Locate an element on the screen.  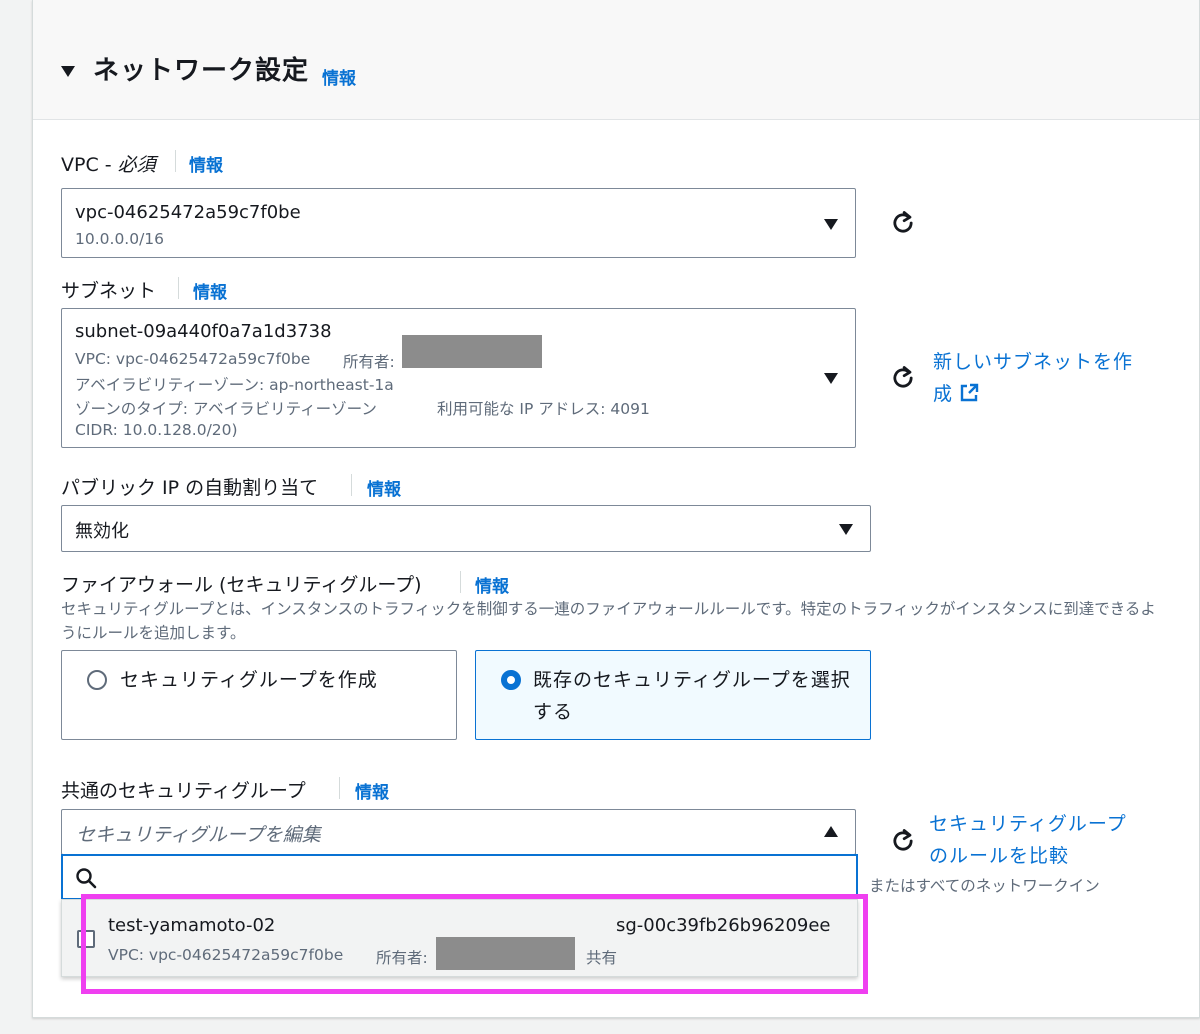
common-sg-label: 共通のセキュリティグループ is located at coordinates (183, 791).